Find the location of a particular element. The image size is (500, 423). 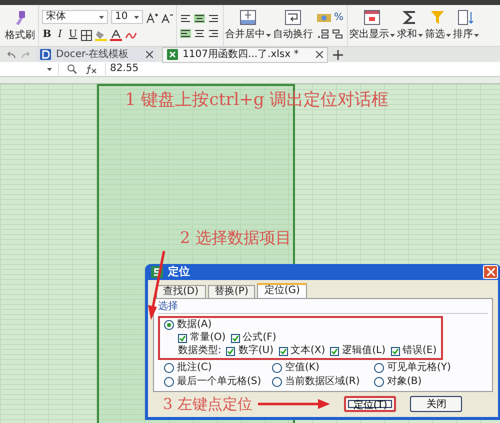

merge-cells-icon is located at coordinates (248, 17).